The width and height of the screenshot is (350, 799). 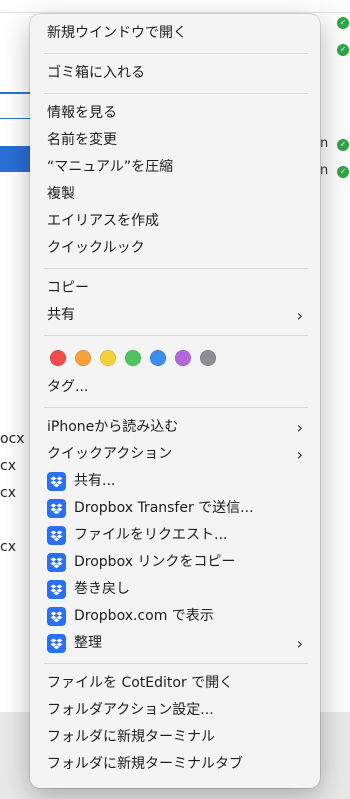 I want to click on menu-item-quick-look: クイックルック, so click(x=175, y=248).